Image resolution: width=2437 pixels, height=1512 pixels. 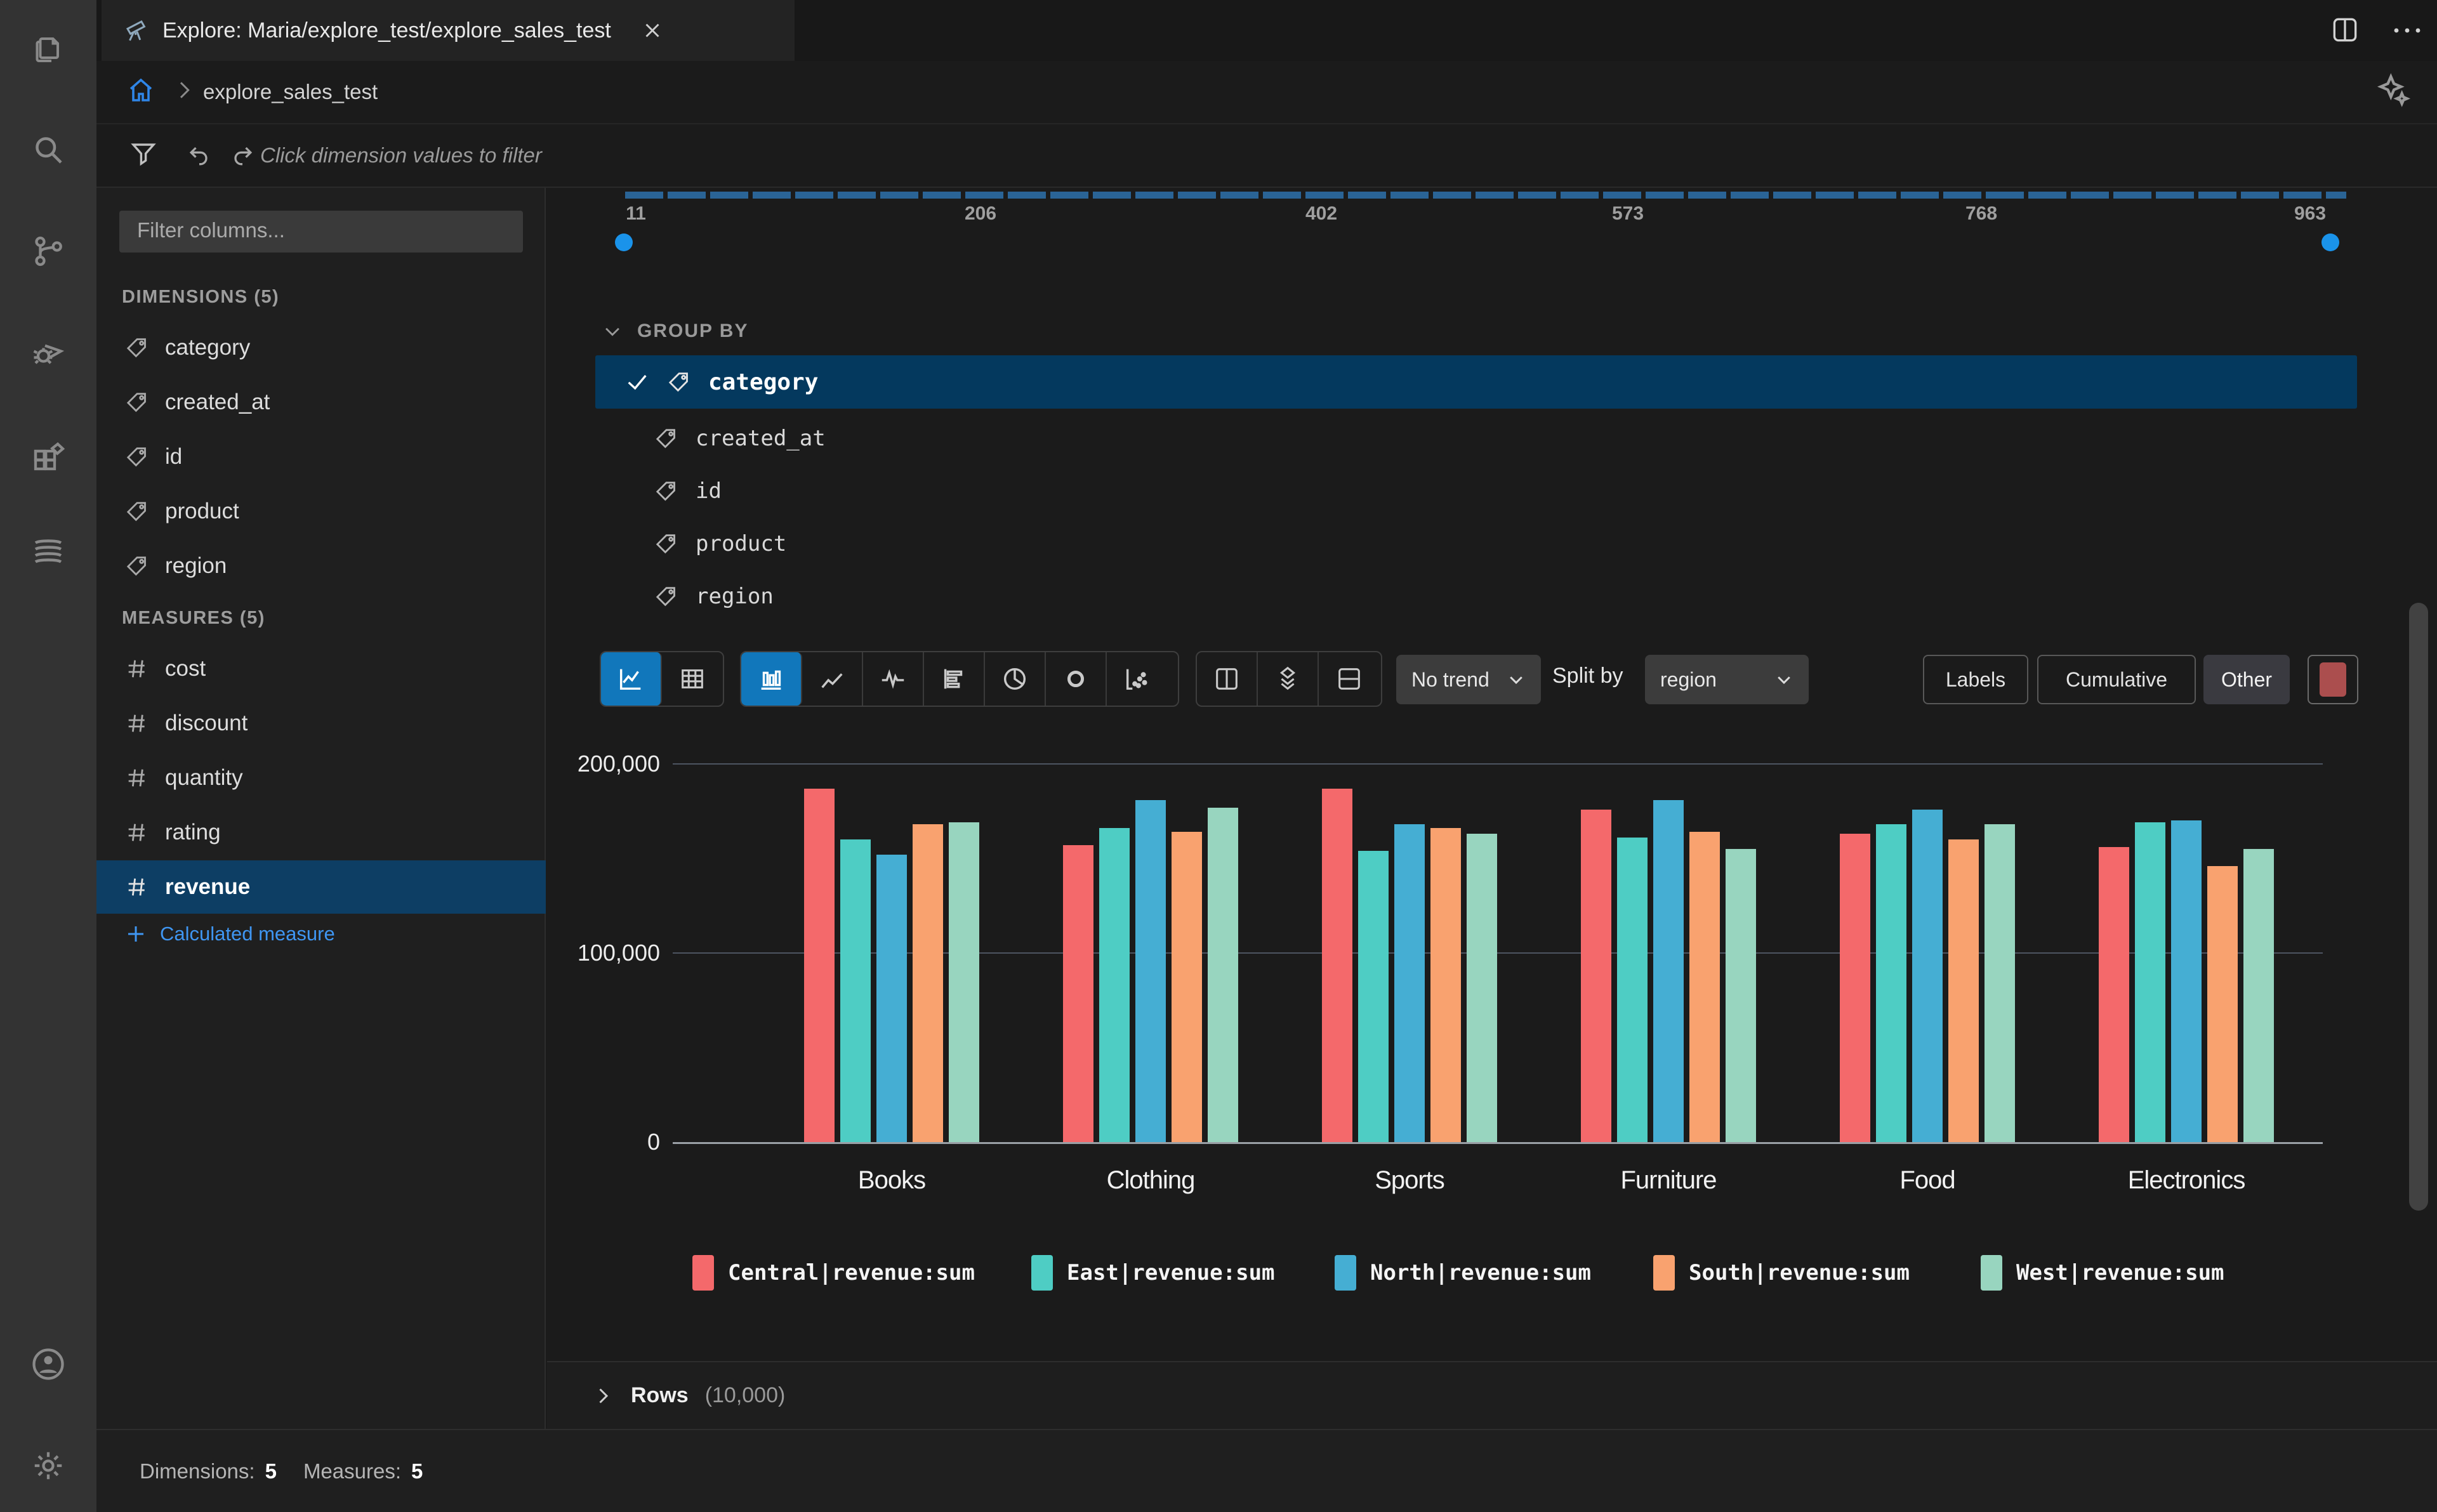 What do you see at coordinates (321, 833) in the screenshot?
I see `measure-item-rating: rating` at bounding box center [321, 833].